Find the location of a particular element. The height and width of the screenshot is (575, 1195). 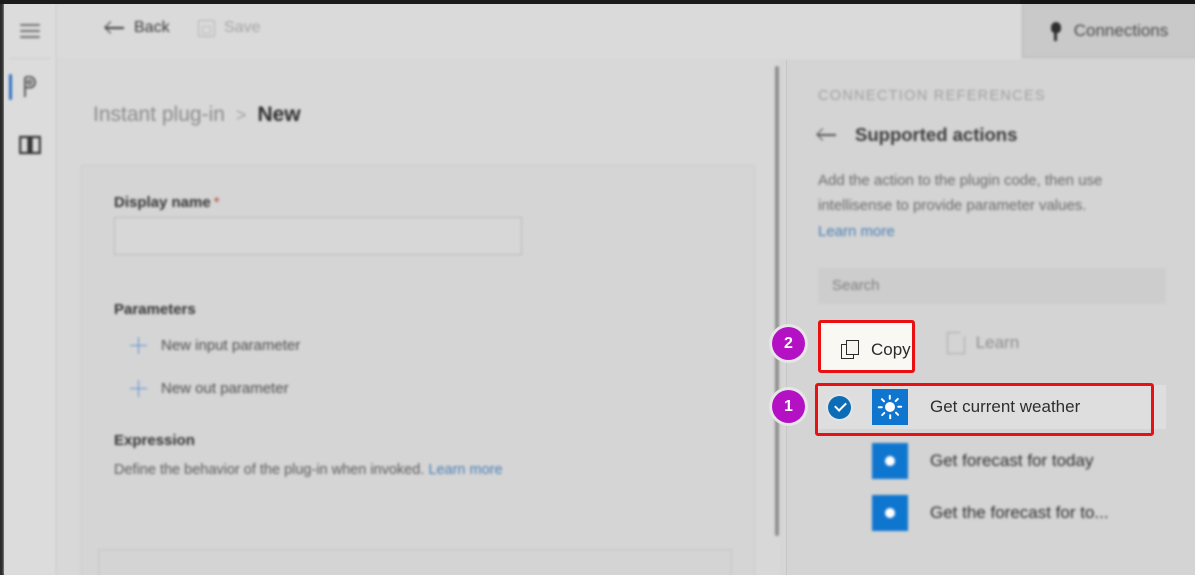

new-out-parameter-label: New out parameter is located at coordinates (225, 388).